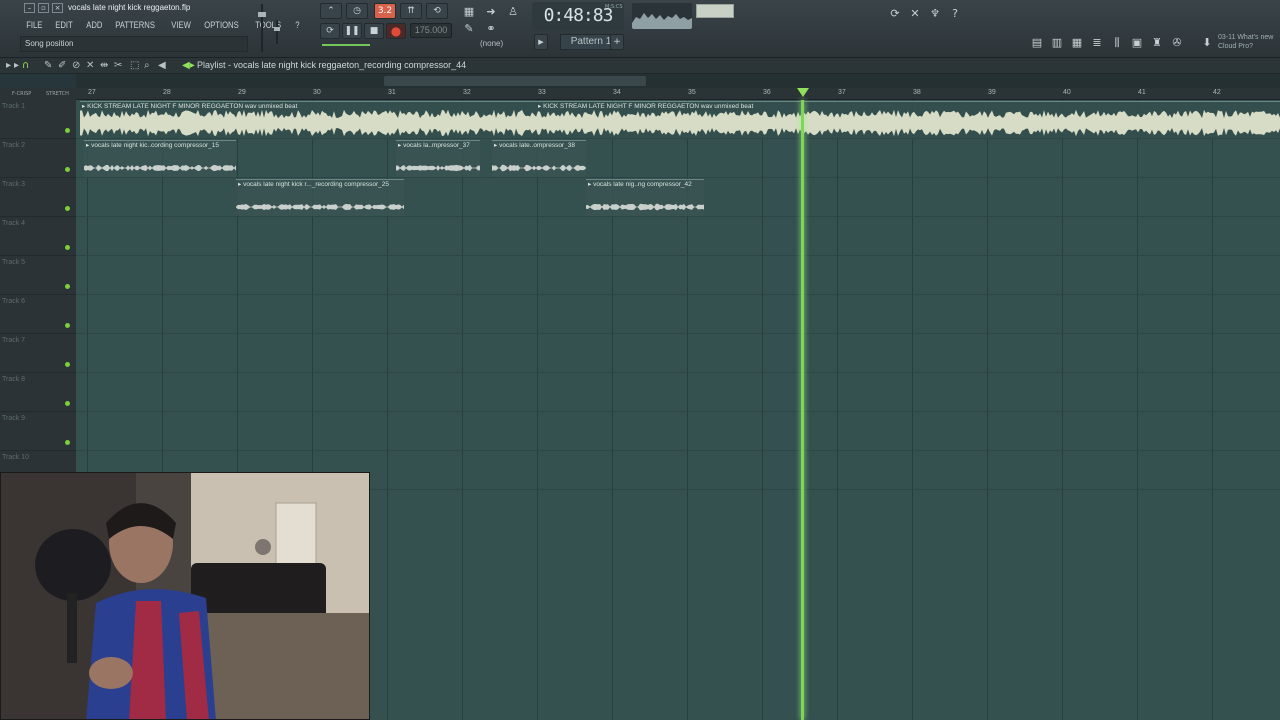 Image resolution: width=1280 pixels, height=720 pixels. What do you see at coordinates (38, 197) in the screenshot?
I see `track-header: Track 3` at bounding box center [38, 197].